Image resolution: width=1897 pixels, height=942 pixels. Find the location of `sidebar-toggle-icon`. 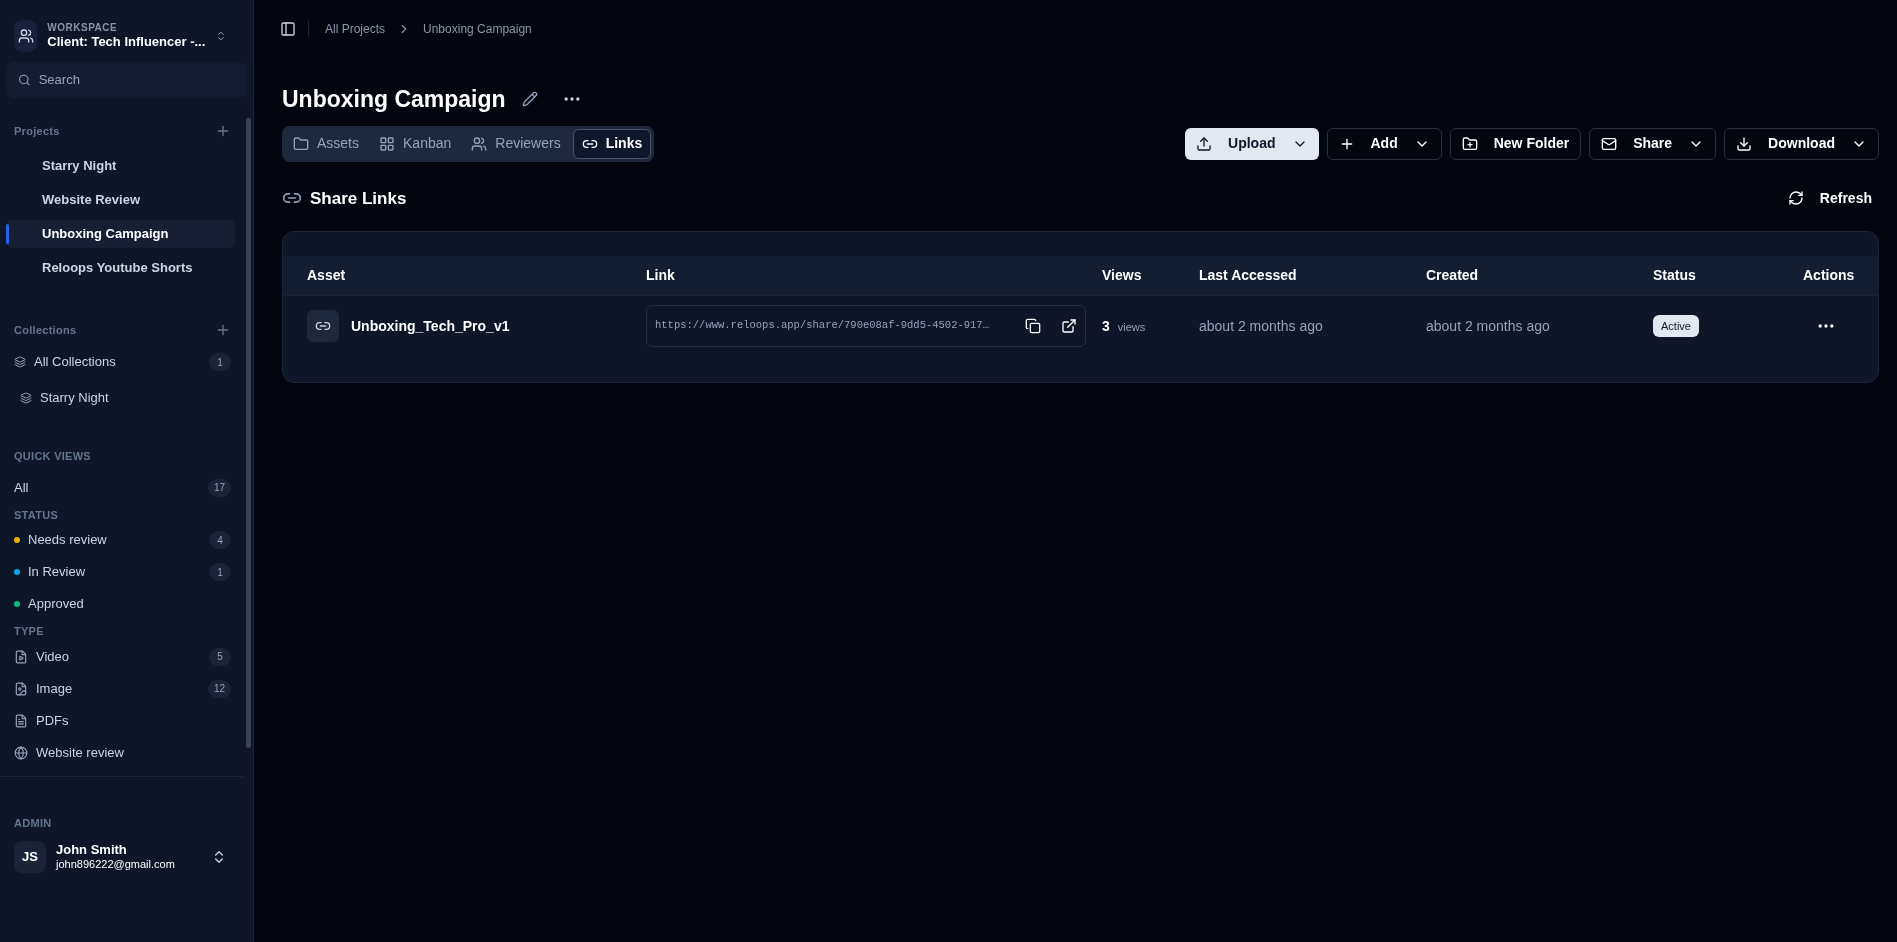

sidebar-toggle-icon is located at coordinates (288, 29).